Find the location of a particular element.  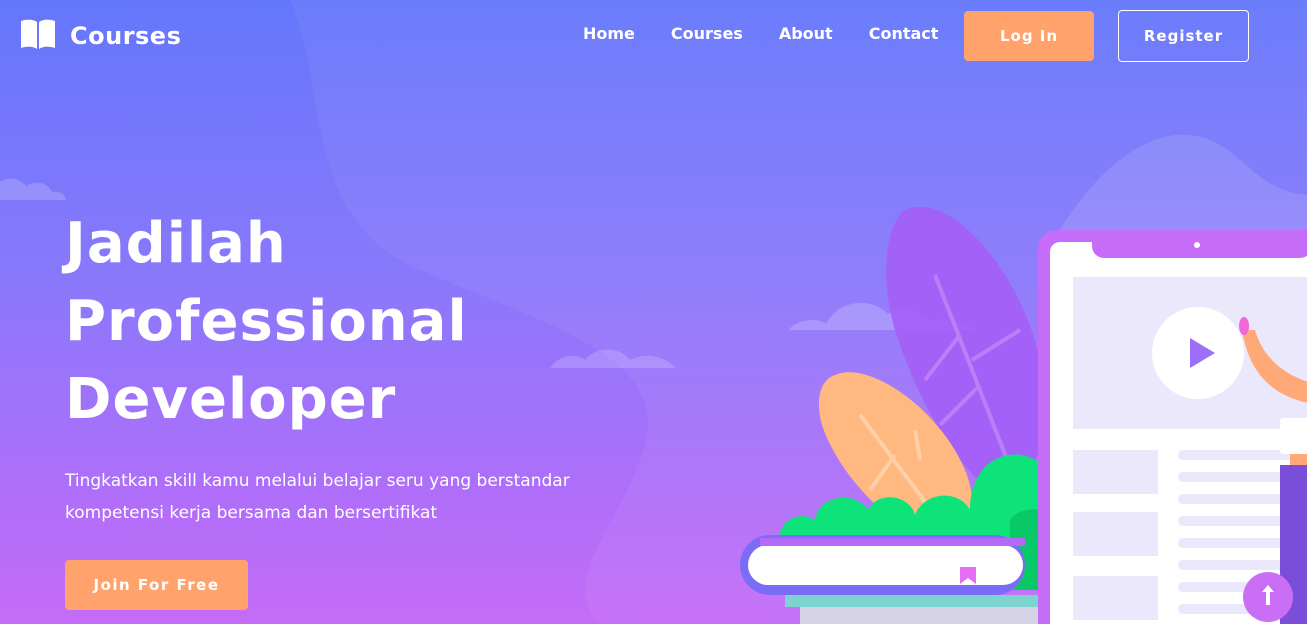

nav-link-contact: Contact is located at coordinates (904, 33).